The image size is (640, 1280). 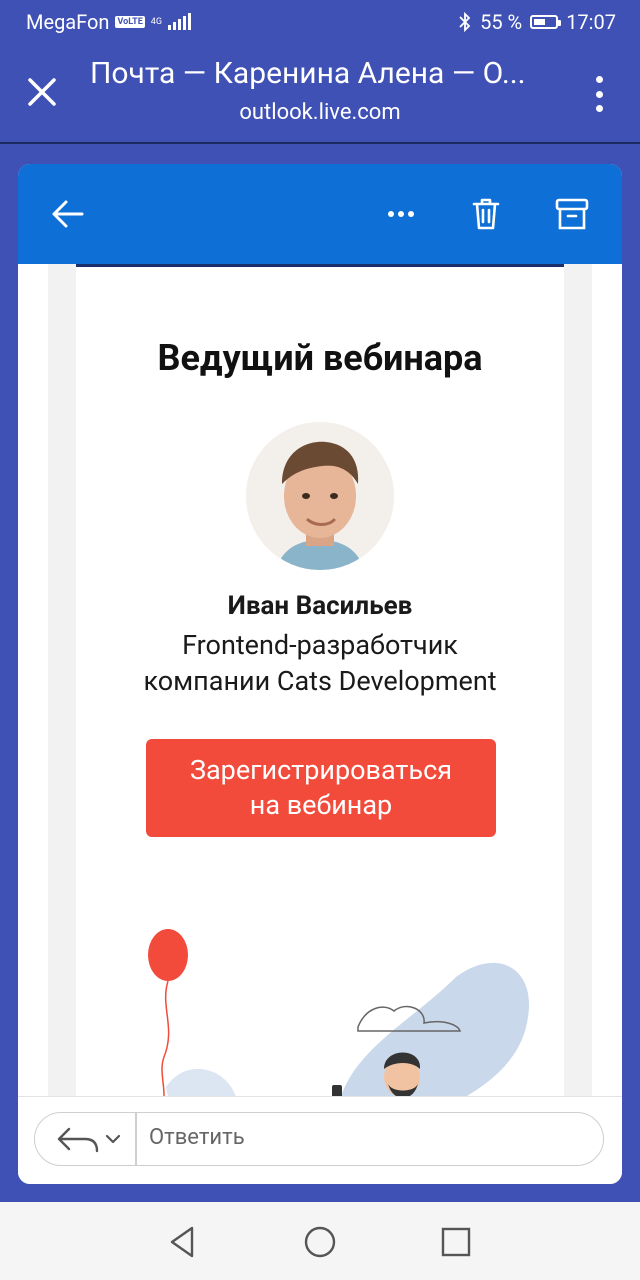 I want to click on status-bar: MegaFon VoLTE 4G 55 % 17:07, so click(x=320, y=22).